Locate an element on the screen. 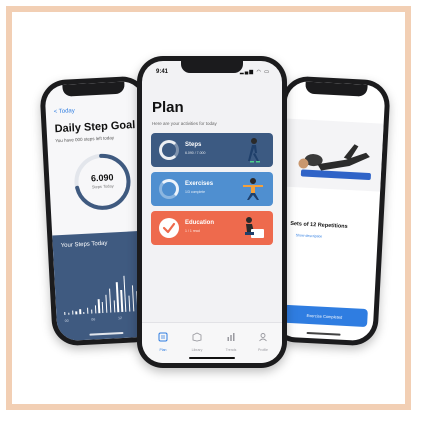 This screenshot has height=422, width=423. plan-subtitle: Here are your activities for today is located at coordinates (184, 123).